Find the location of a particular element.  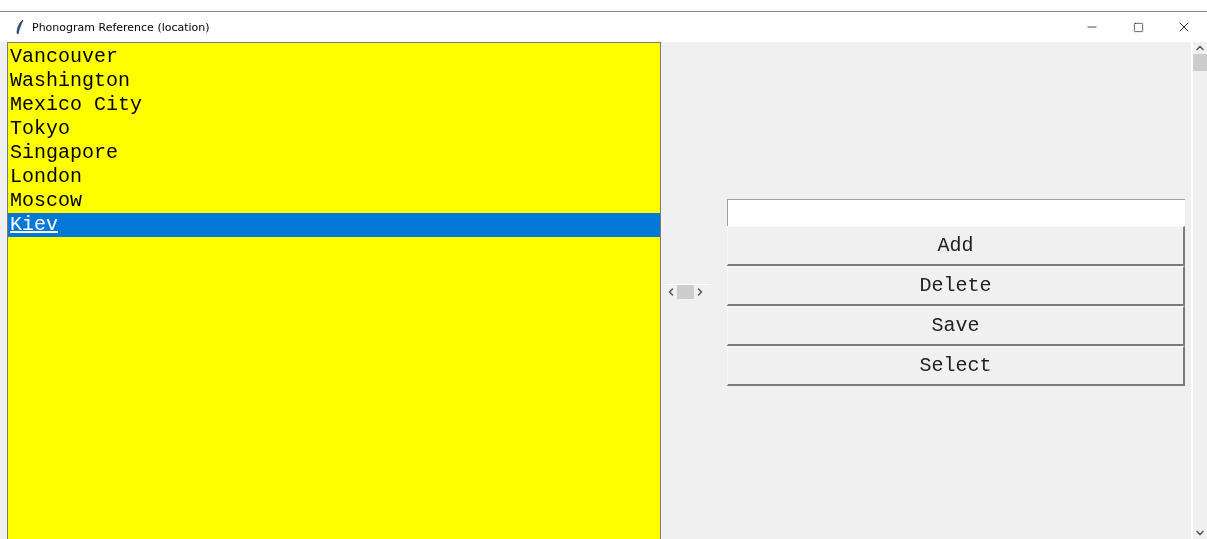

list-item: Vancouver is located at coordinates (334, 57).